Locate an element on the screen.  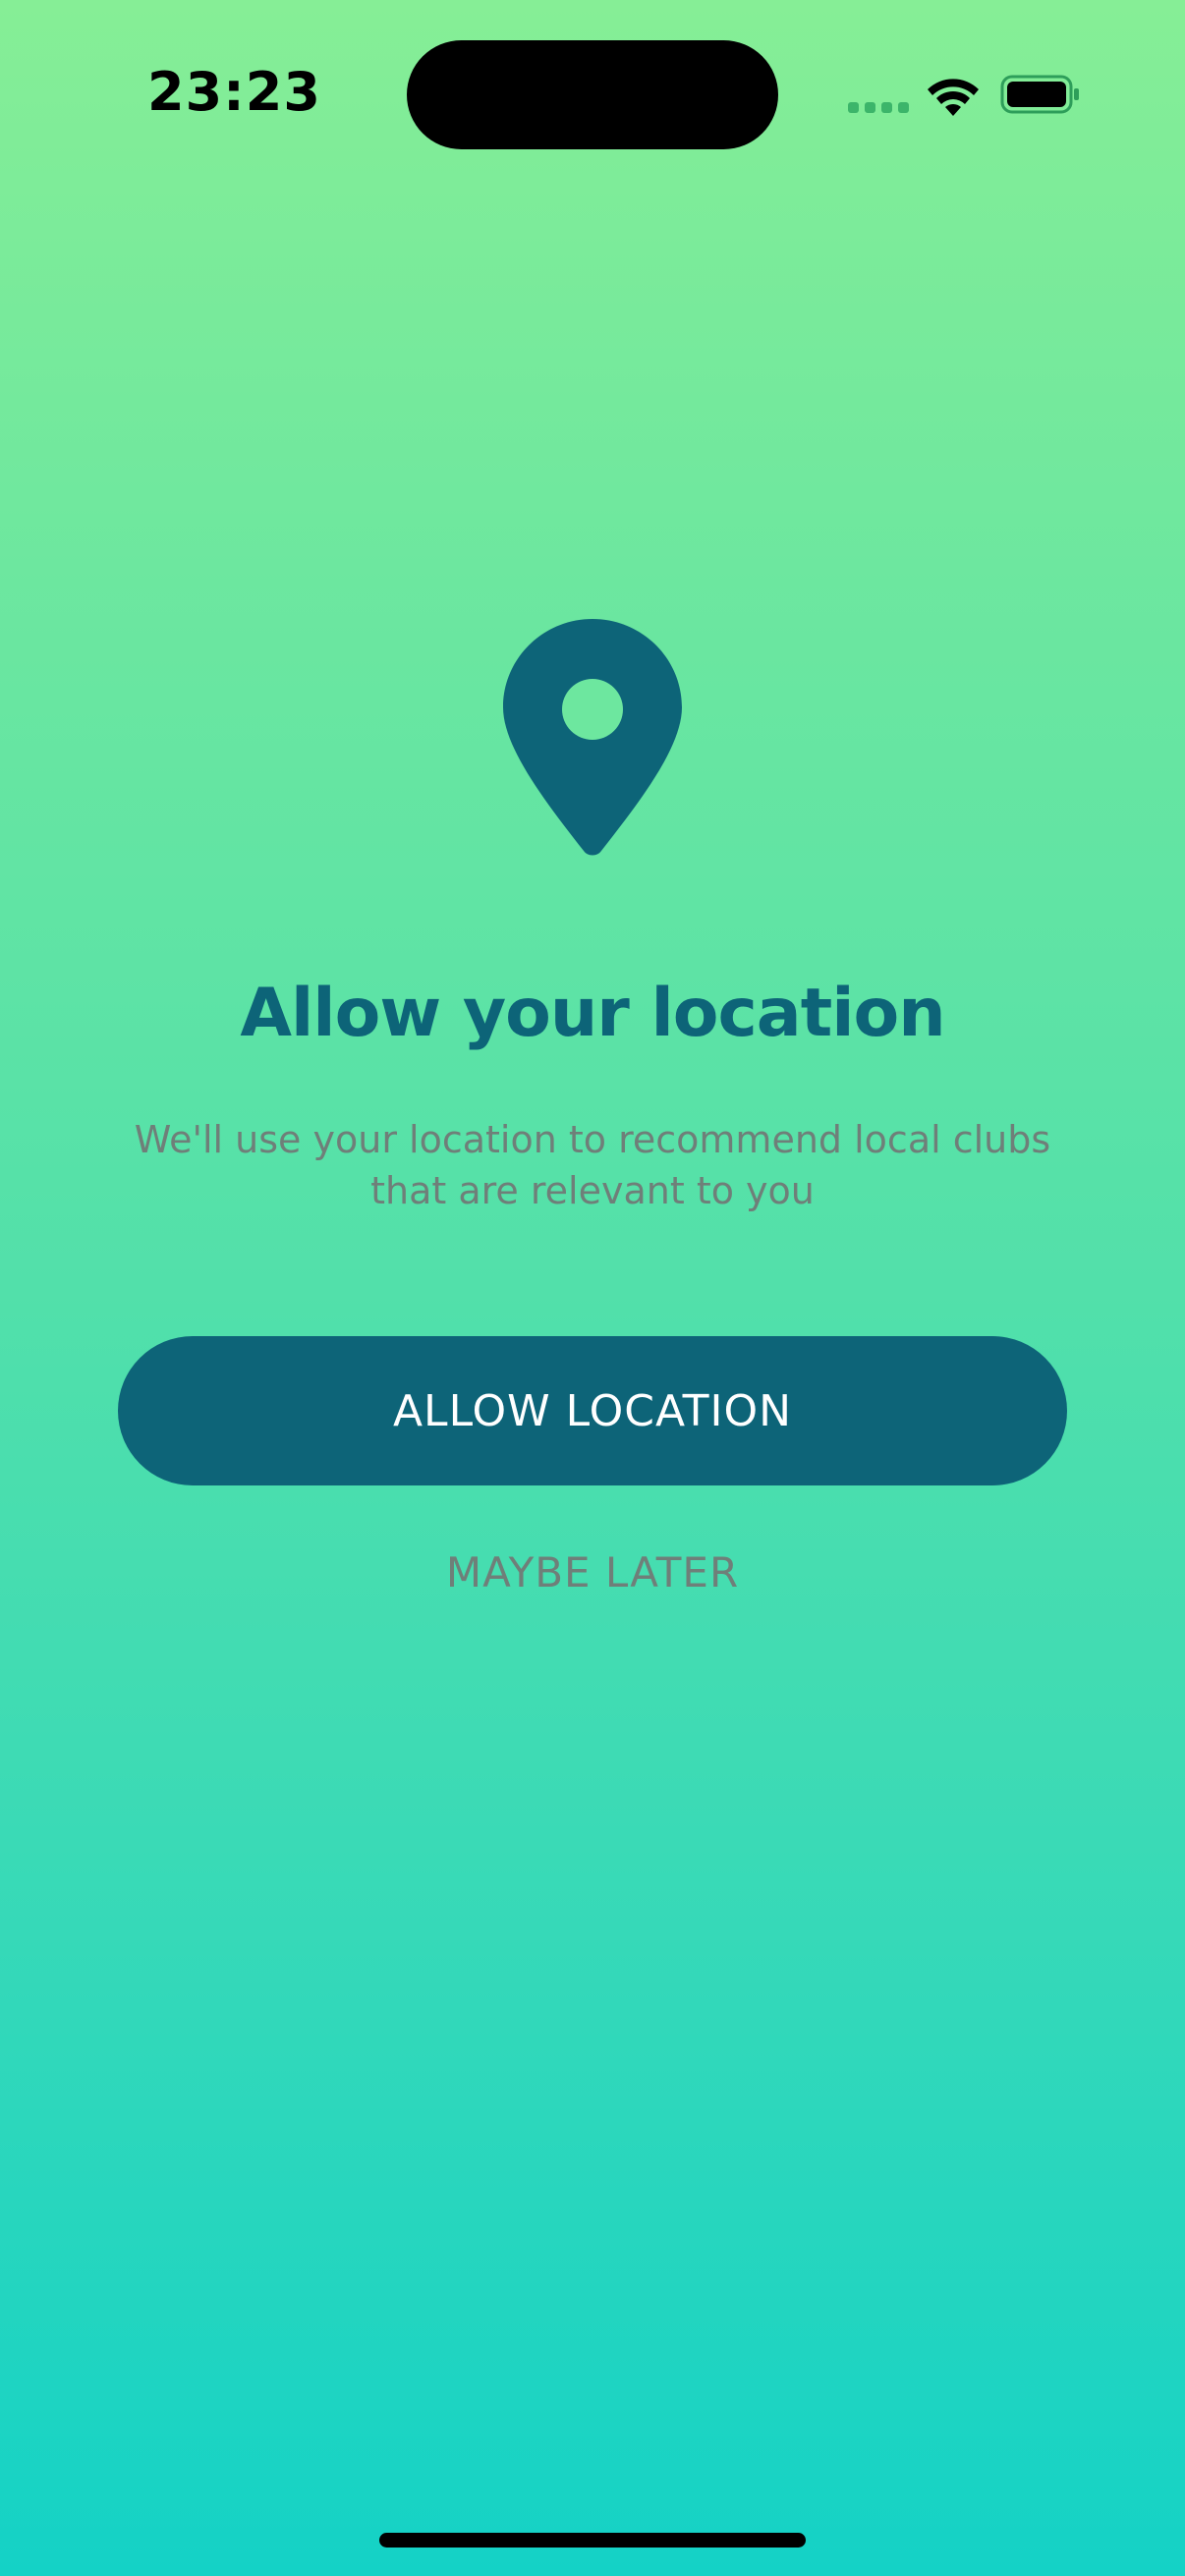
battery-icon is located at coordinates (1040, 94).